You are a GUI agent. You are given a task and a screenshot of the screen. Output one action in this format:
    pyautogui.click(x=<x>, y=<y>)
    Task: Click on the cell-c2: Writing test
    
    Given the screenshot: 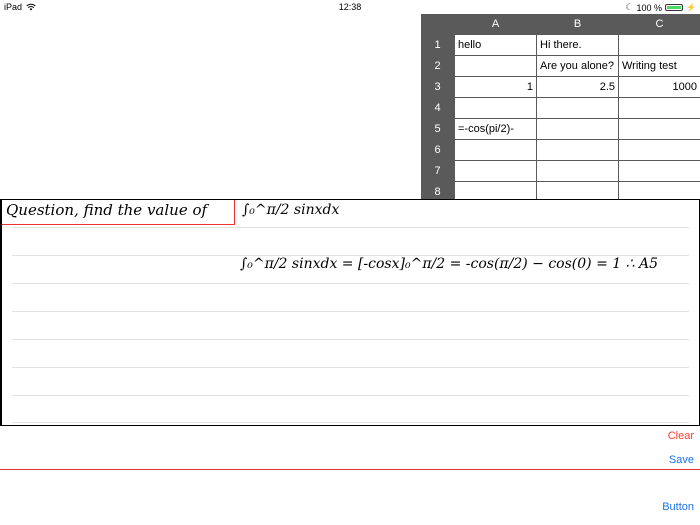 What is the action you would take?
    pyautogui.click(x=659, y=66)
    